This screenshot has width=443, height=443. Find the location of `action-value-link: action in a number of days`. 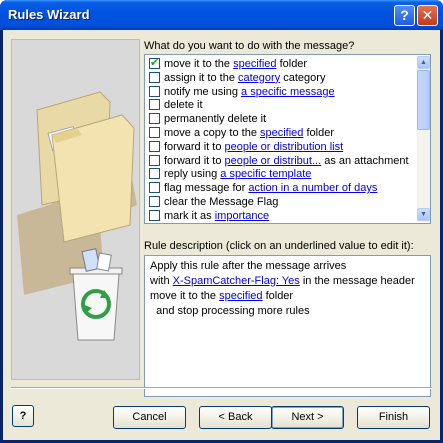

action-value-link: action in a number of days is located at coordinates (312, 188).